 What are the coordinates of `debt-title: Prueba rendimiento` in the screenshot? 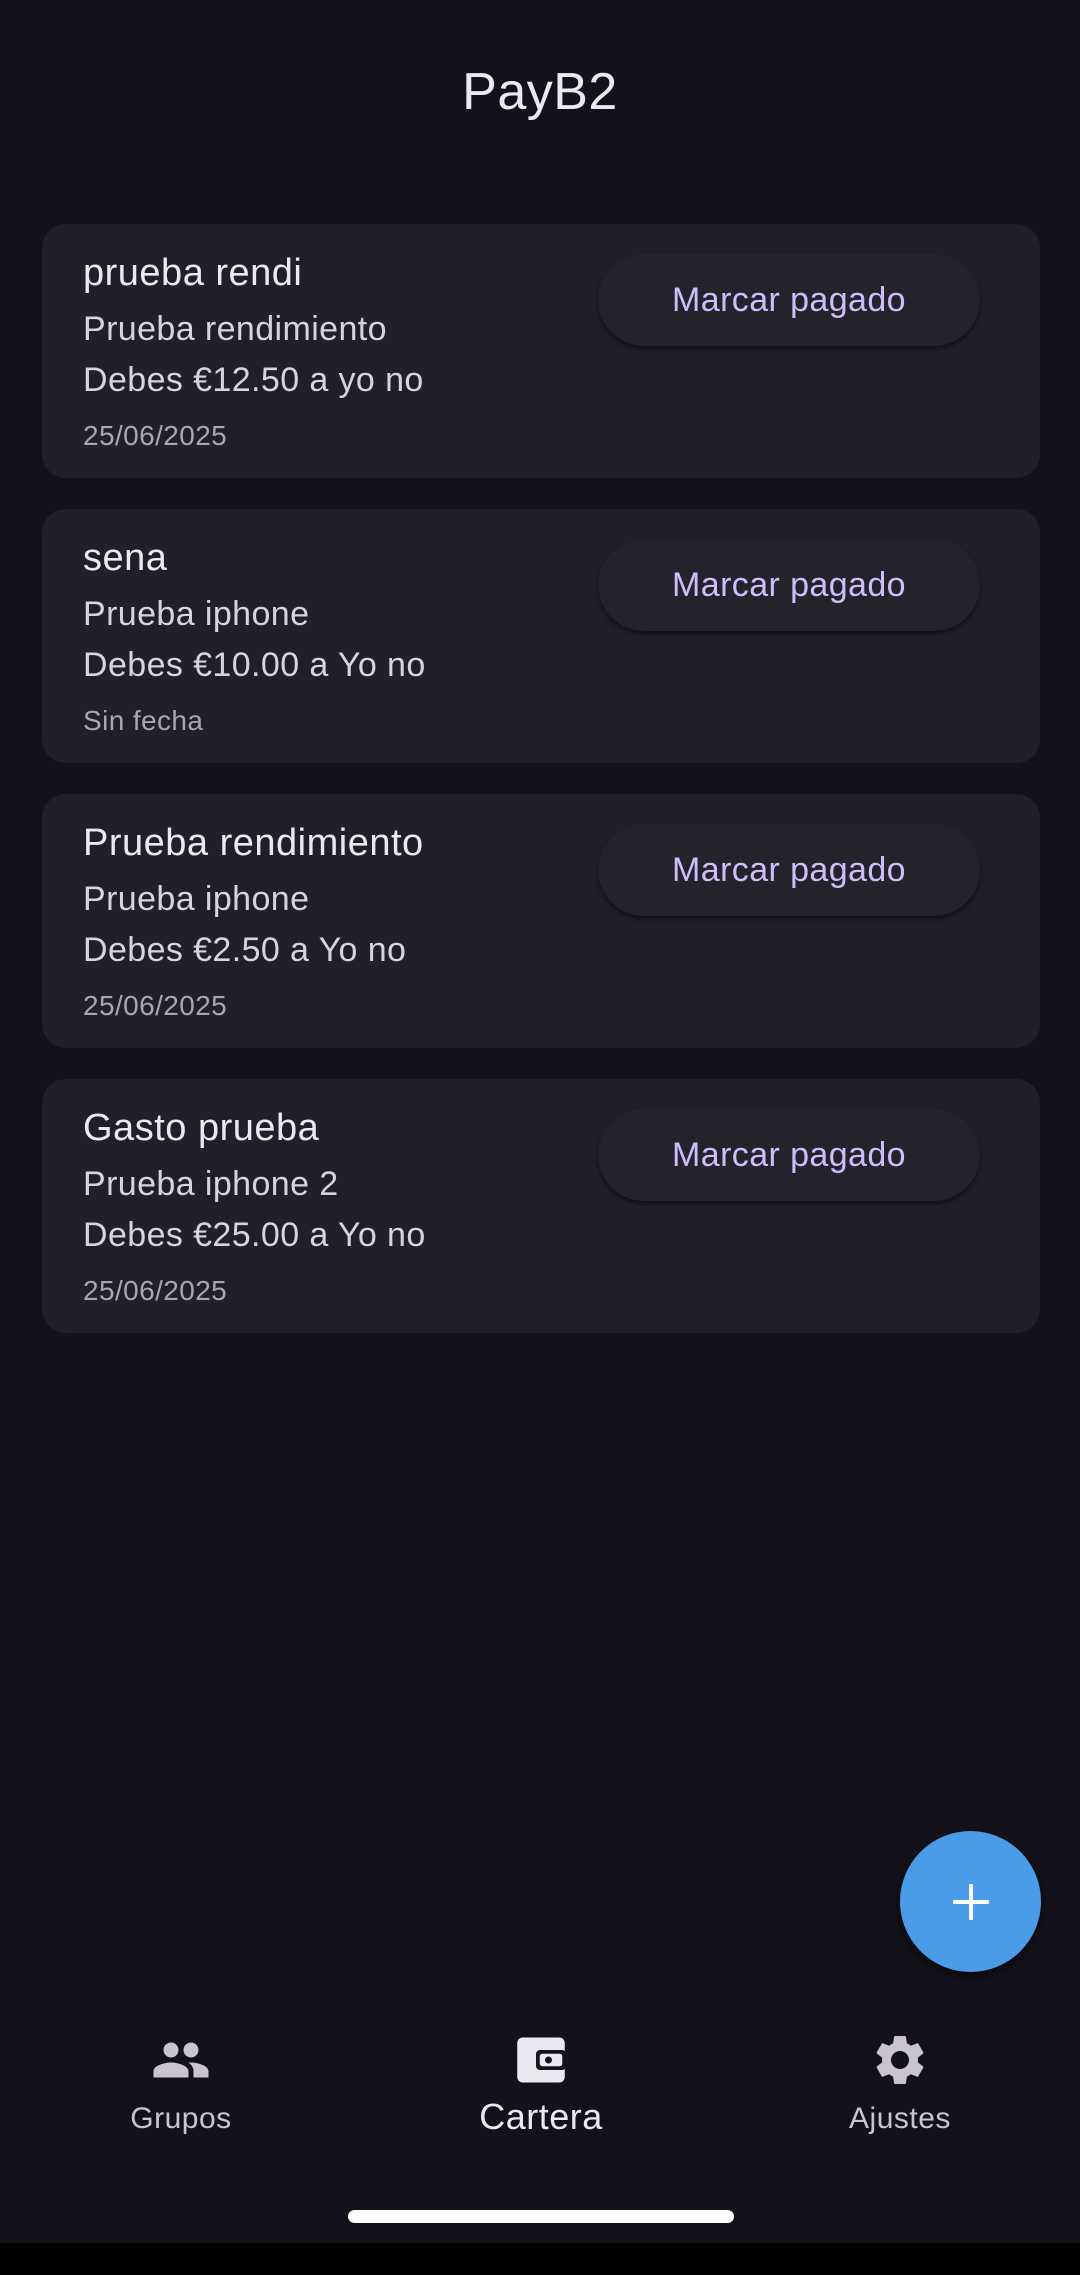 It's located at (253, 843).